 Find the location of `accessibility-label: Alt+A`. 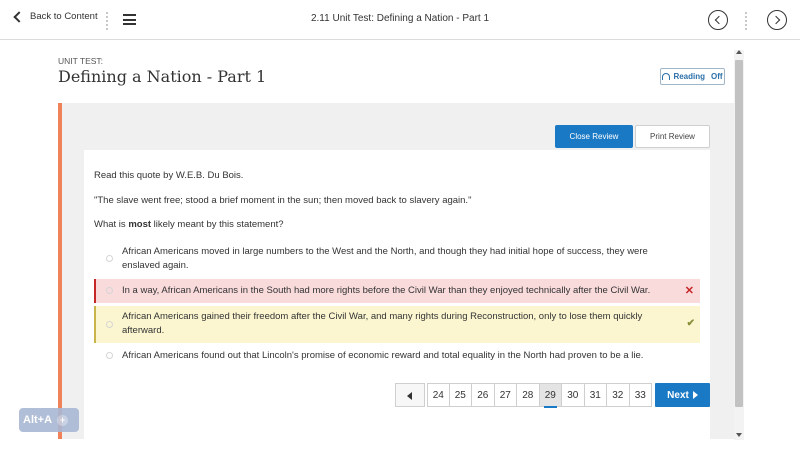

accessibility-label: Alt+A is located at coordinates (38, 420).